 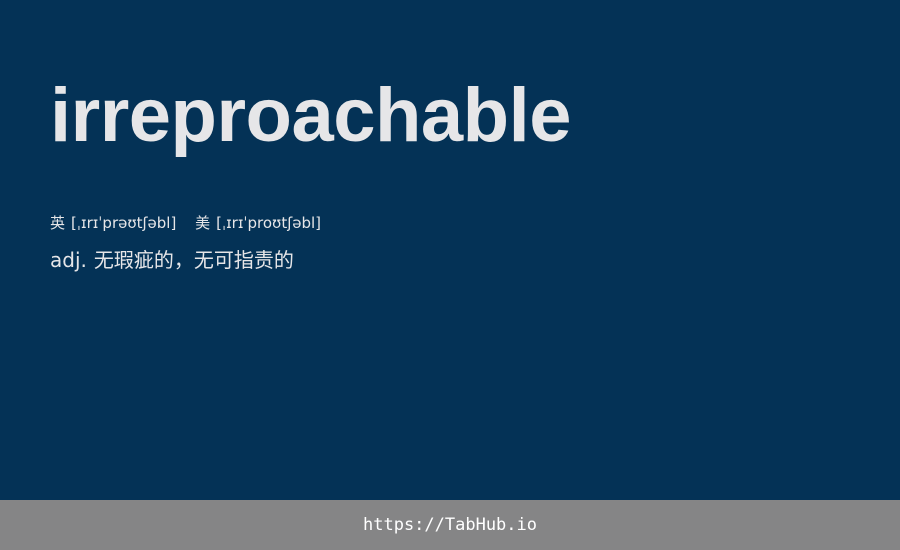 I want to click on part-of-speech: adj., so click(x=68, y=260).